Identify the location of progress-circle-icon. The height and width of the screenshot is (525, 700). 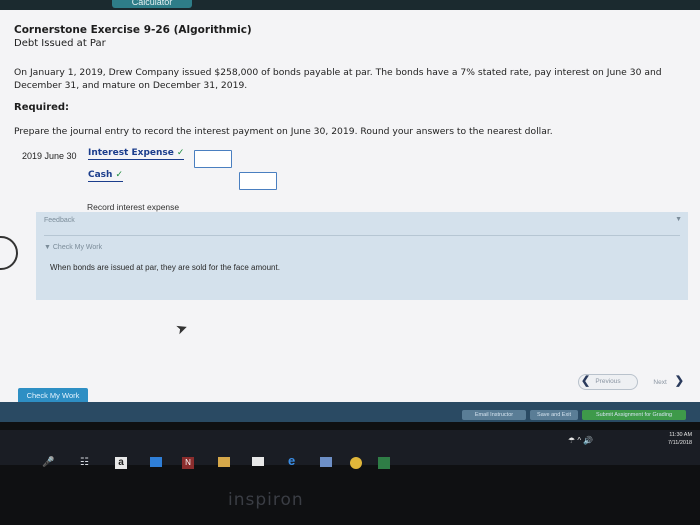
(9, 253).